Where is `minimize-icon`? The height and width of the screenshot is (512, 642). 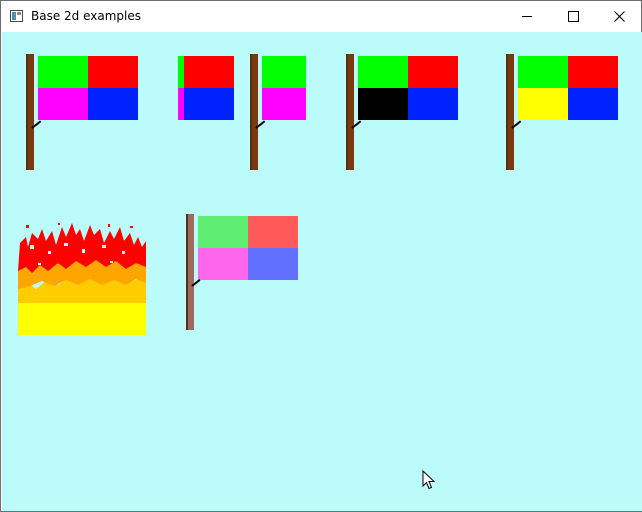 minimize-icon is located at coordinates (527, 16).